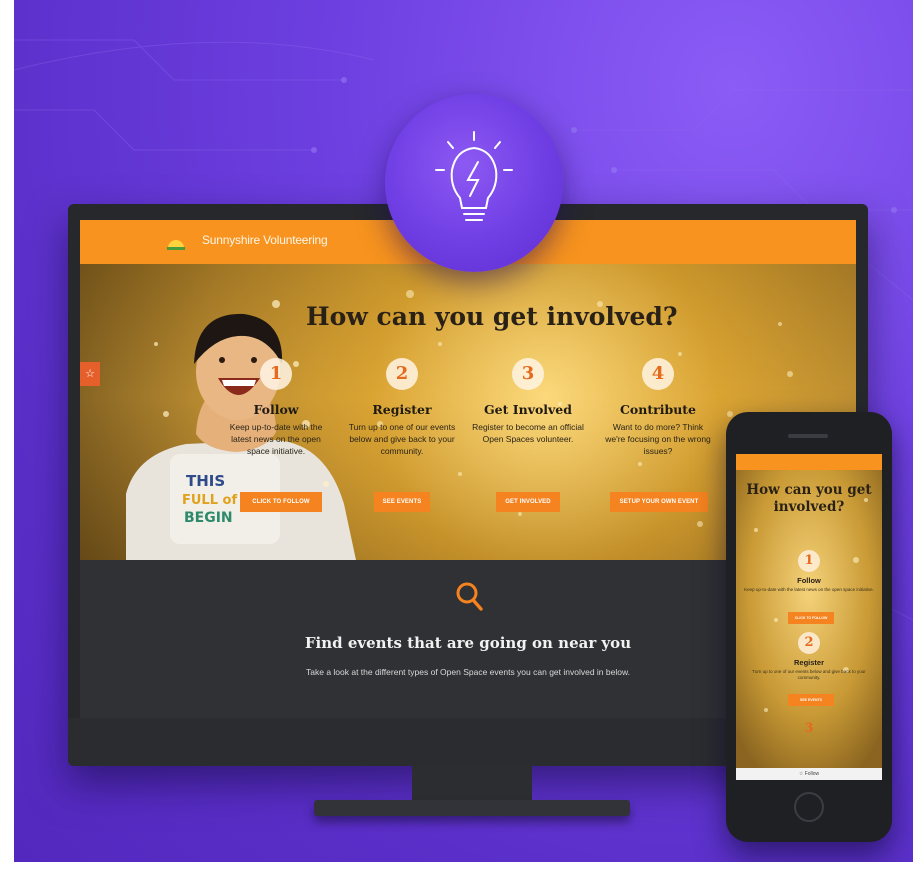  I want to click on favorite-tab: ☆, so click(90, 374).